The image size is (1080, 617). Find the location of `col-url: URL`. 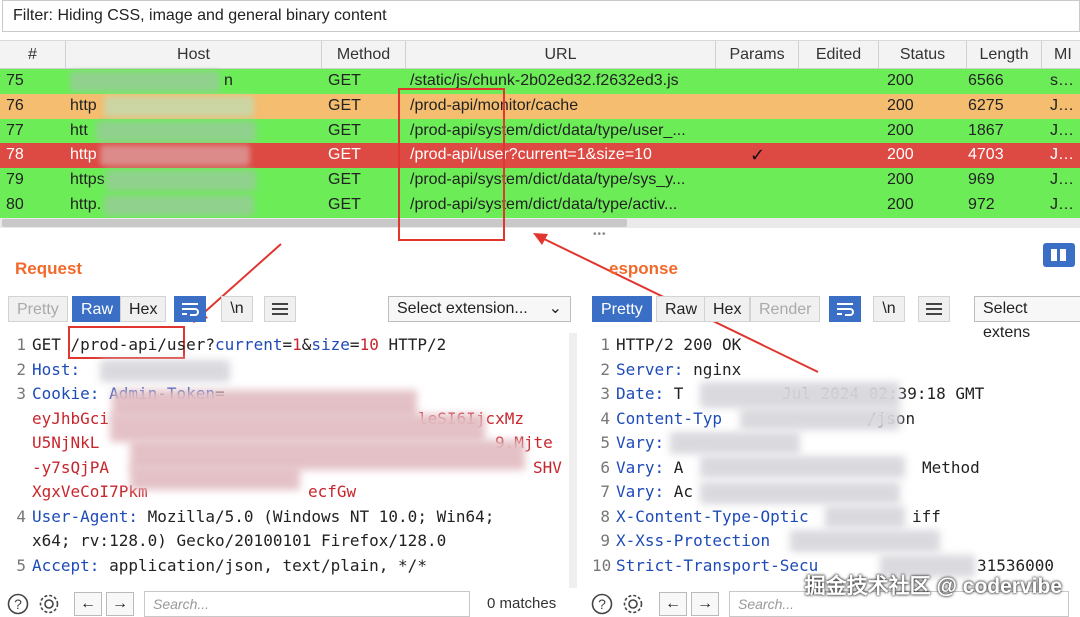

col-url: URL is located at coordinates (561, 55).